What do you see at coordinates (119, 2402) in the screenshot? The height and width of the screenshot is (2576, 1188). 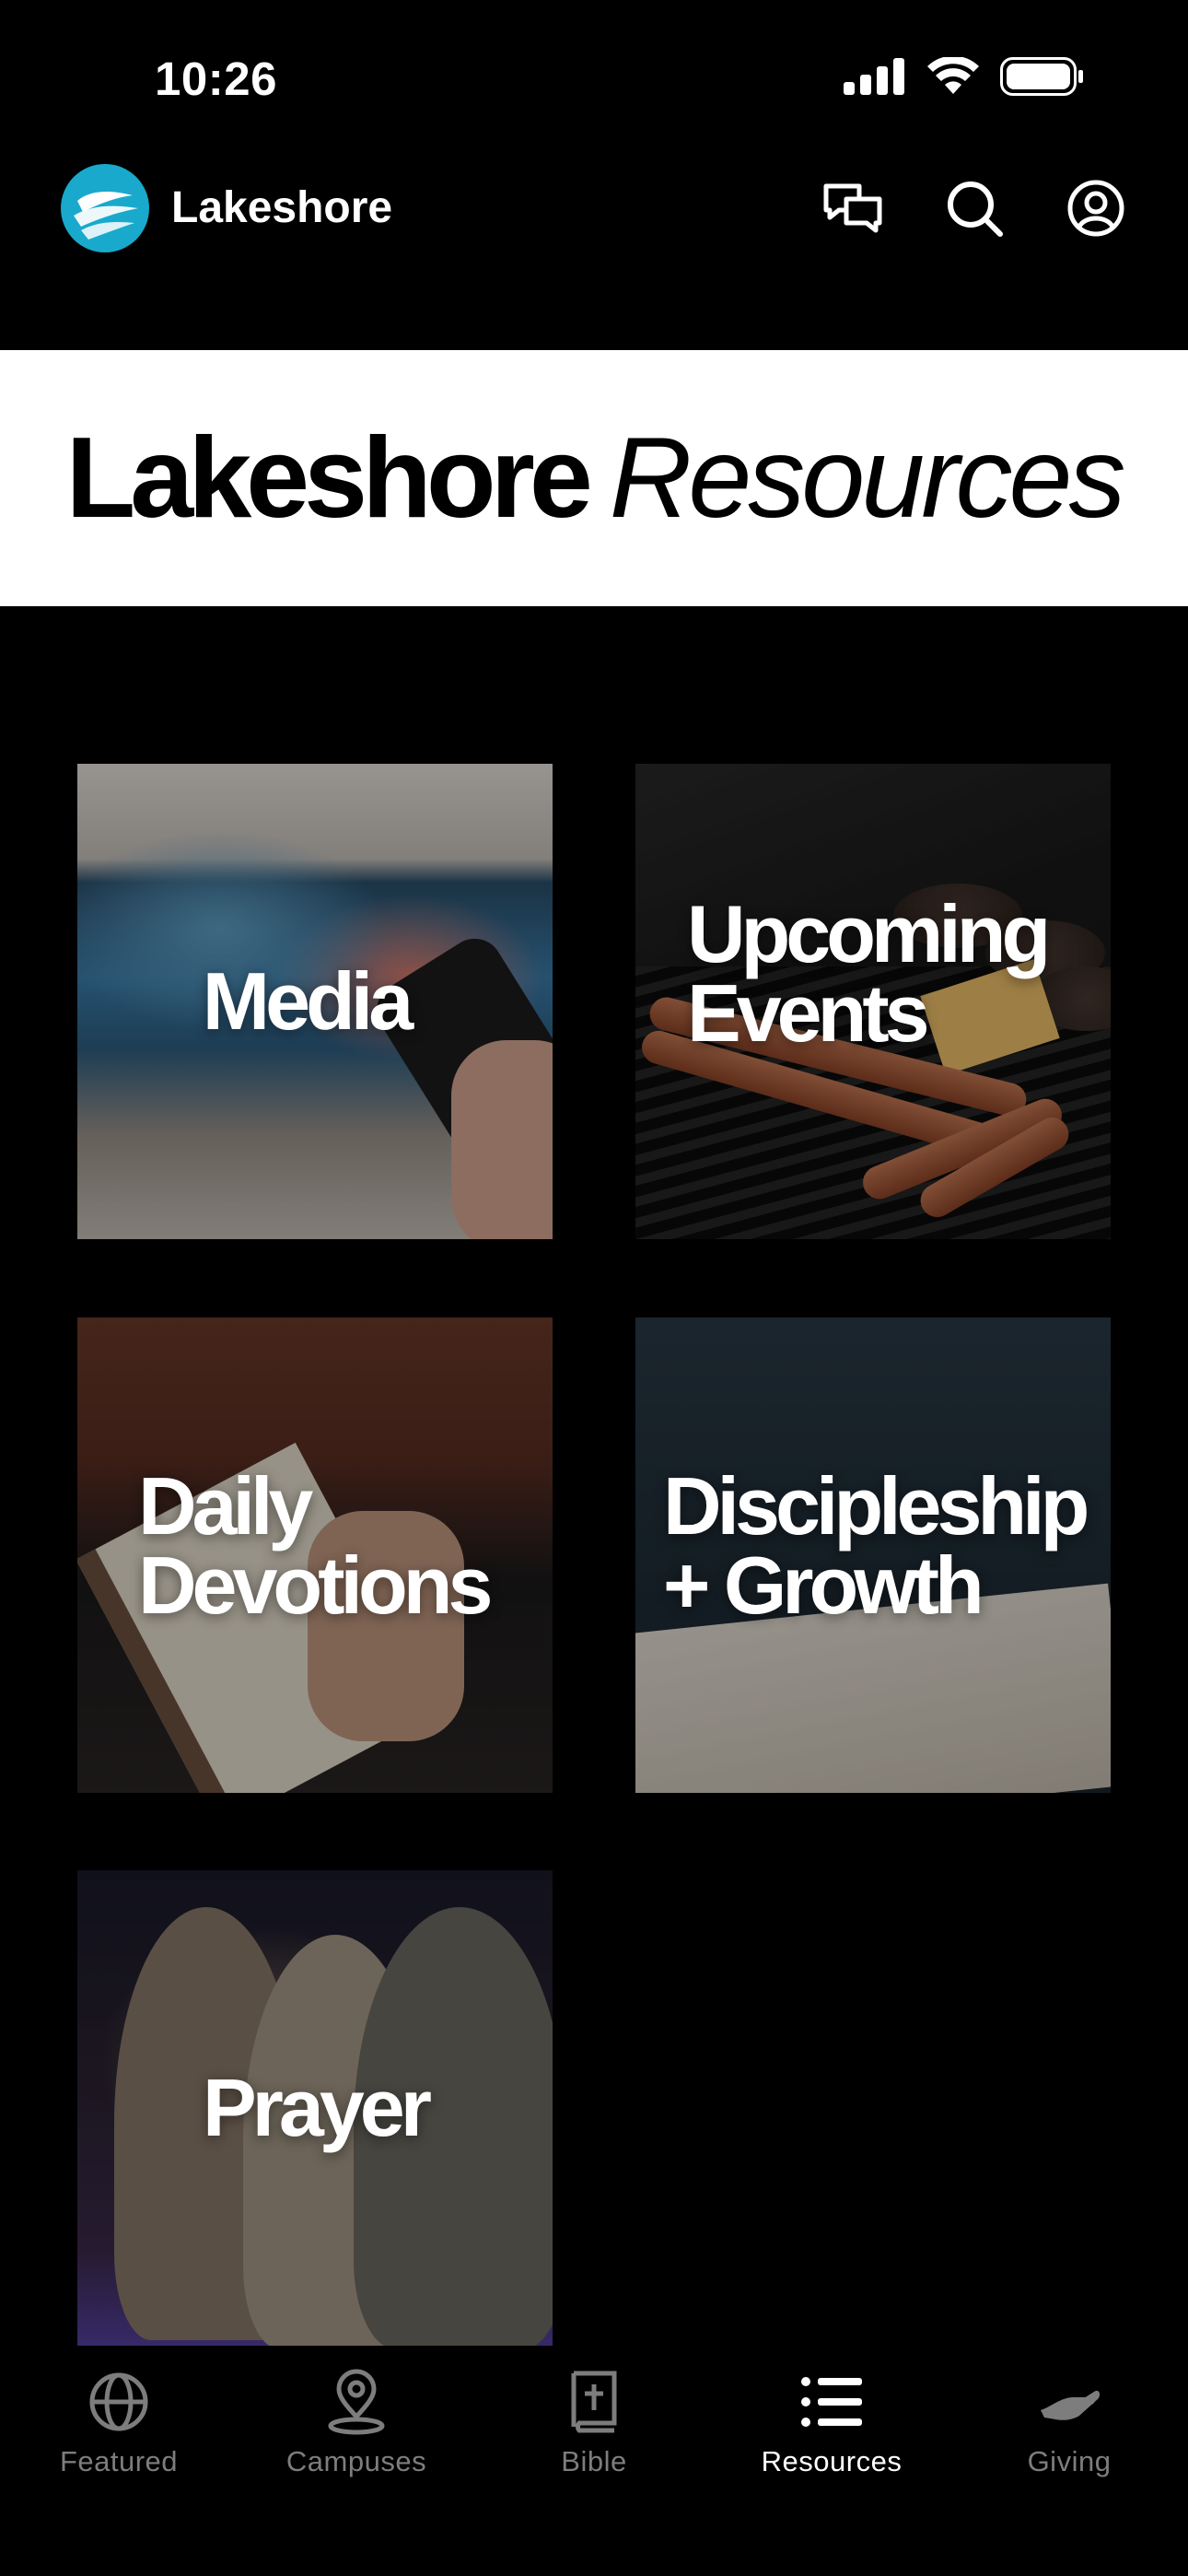 I see `globe-icon` at bounding box center [119, 2402].